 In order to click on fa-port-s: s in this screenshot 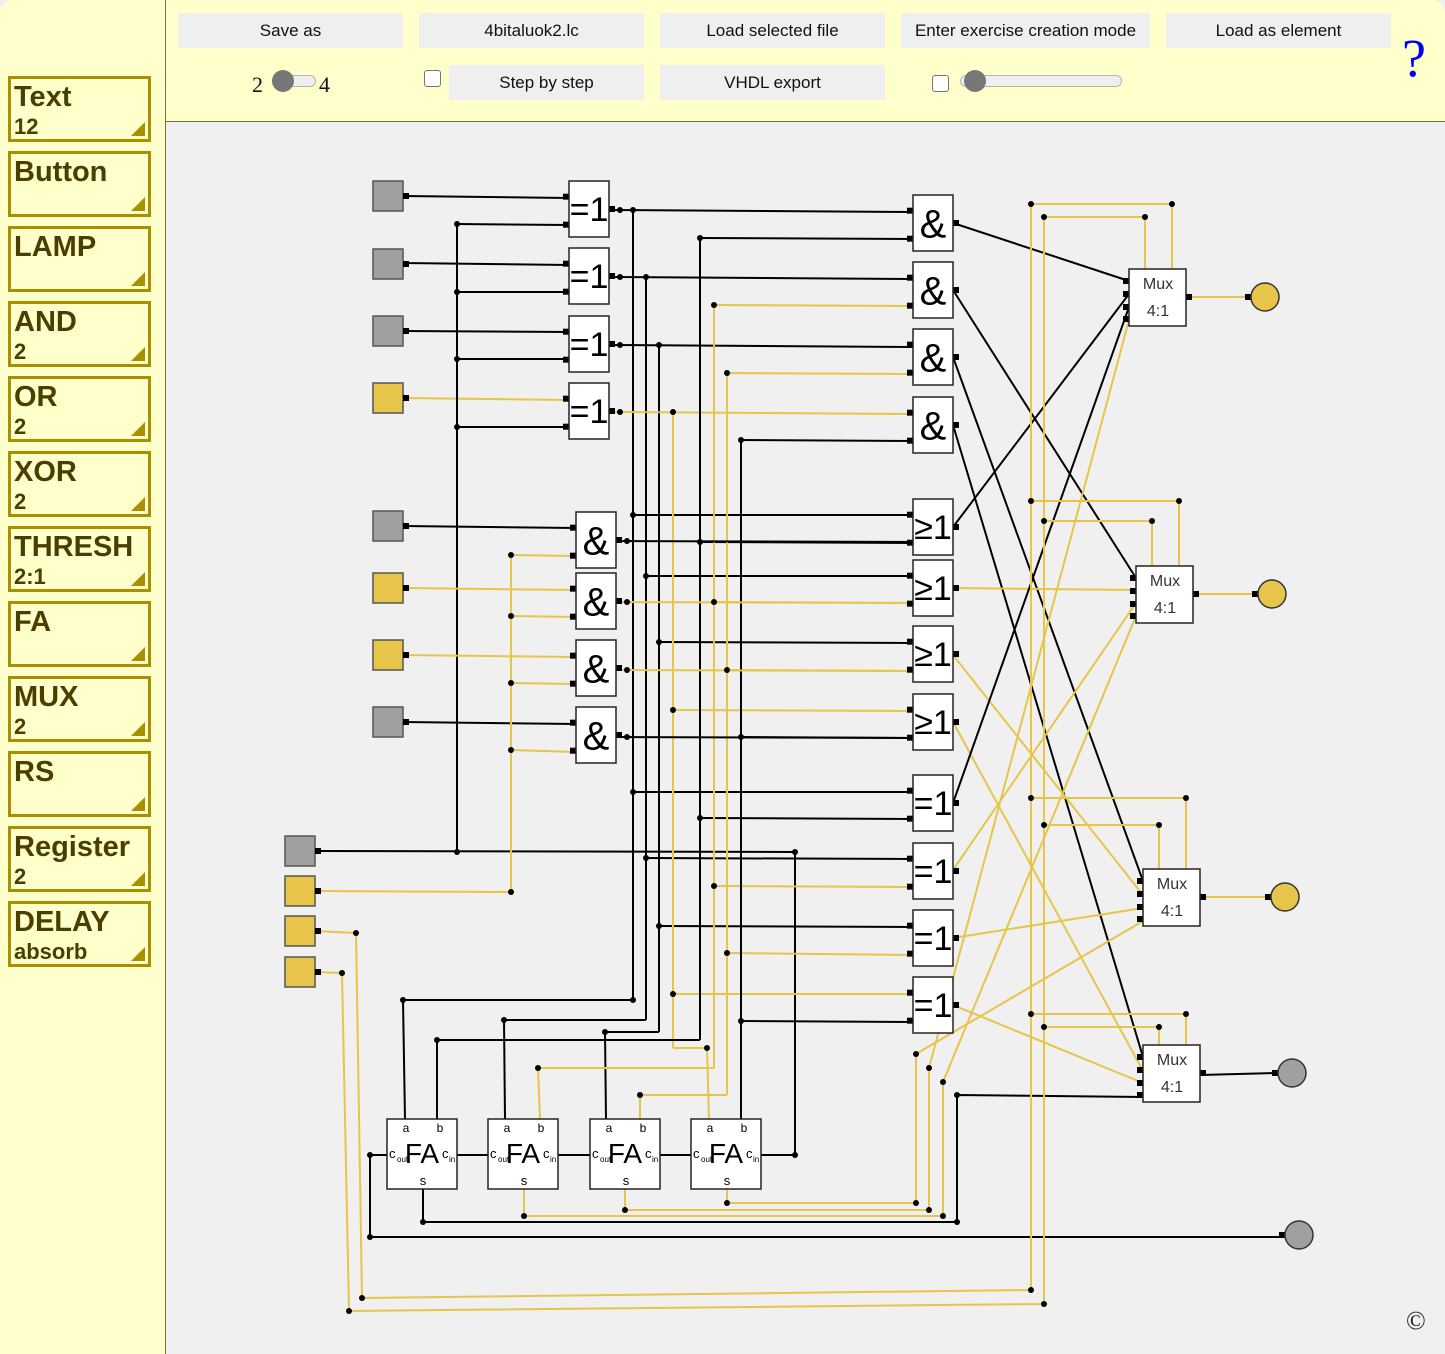, I will do `click(524, 1180)`.